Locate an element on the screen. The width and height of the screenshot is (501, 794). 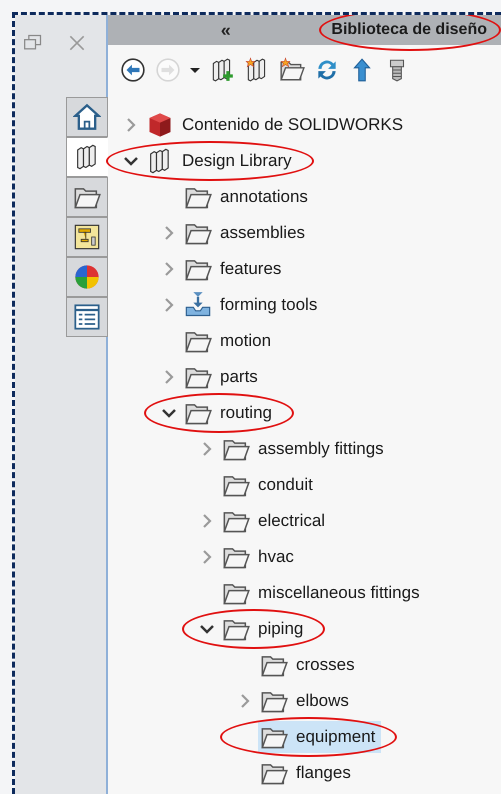
tree-item: annotations is located at coordinates (248, 197).